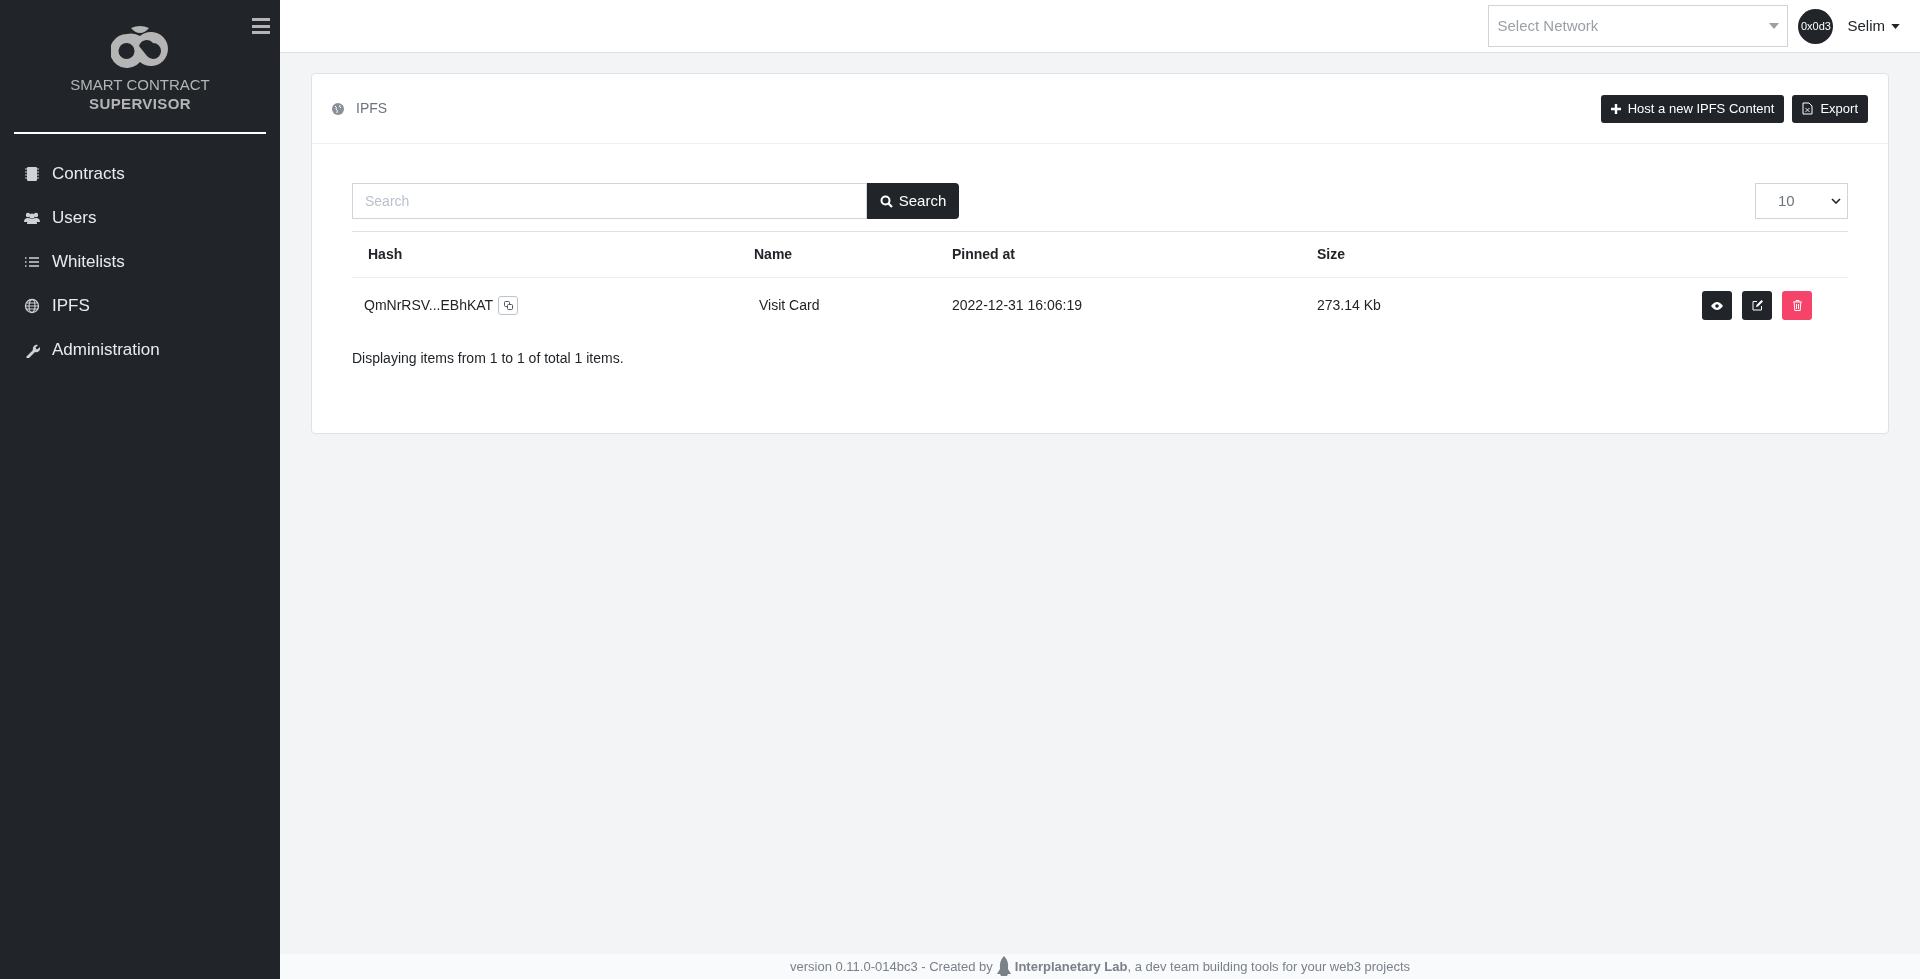 The image size is (1920, 979). What do you see at coordinates (1407, 254) in the screenshot?
I see `column-header: Size` at bounding box center [1407, 254].